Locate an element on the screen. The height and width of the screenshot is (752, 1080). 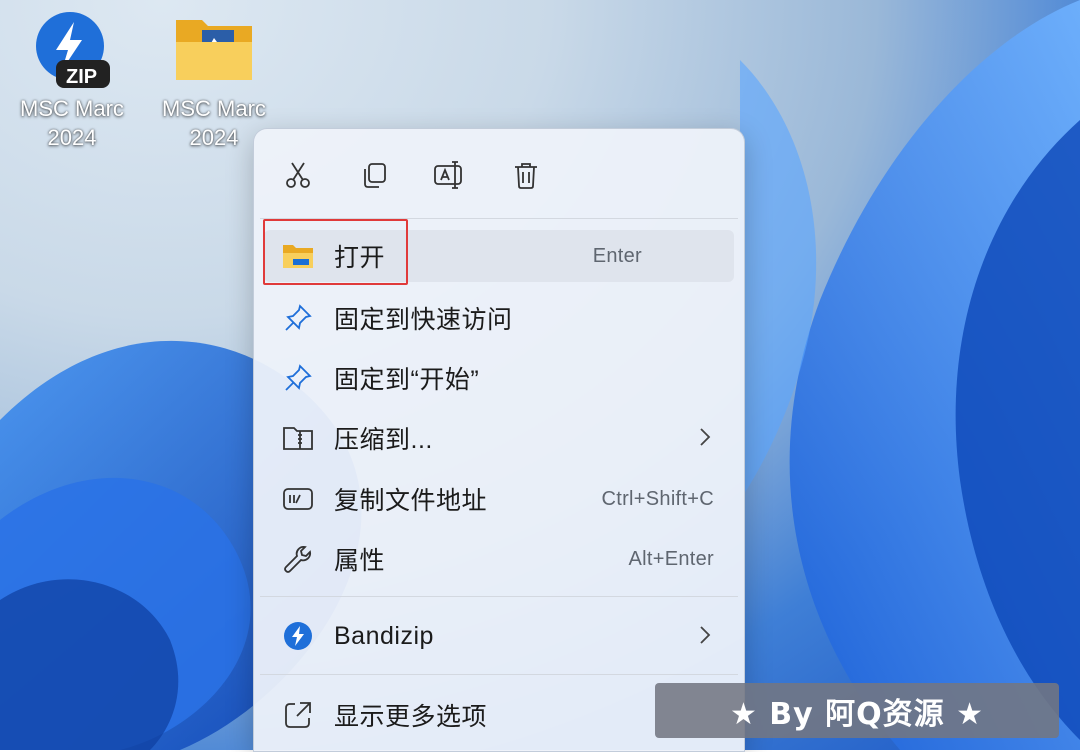
cut-button is located at coordinates (298, 175).